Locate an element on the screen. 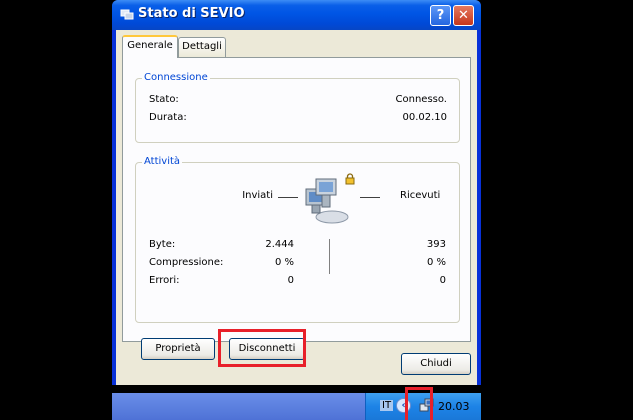 The image size is (633, 420). close-window-button: ✕ is located at coordinates (463, 15).